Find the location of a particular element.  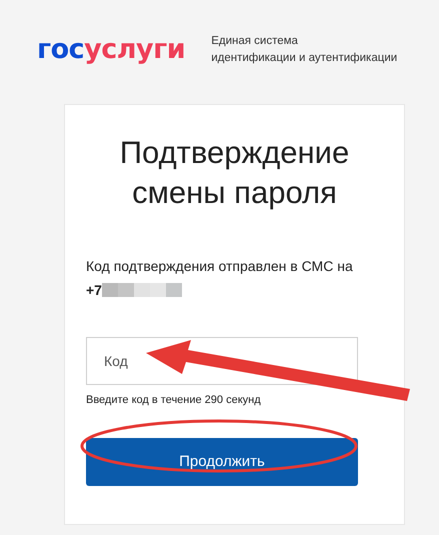

tagline: Единая система идентификации и аутентификации is located at coordinates (304, 50).